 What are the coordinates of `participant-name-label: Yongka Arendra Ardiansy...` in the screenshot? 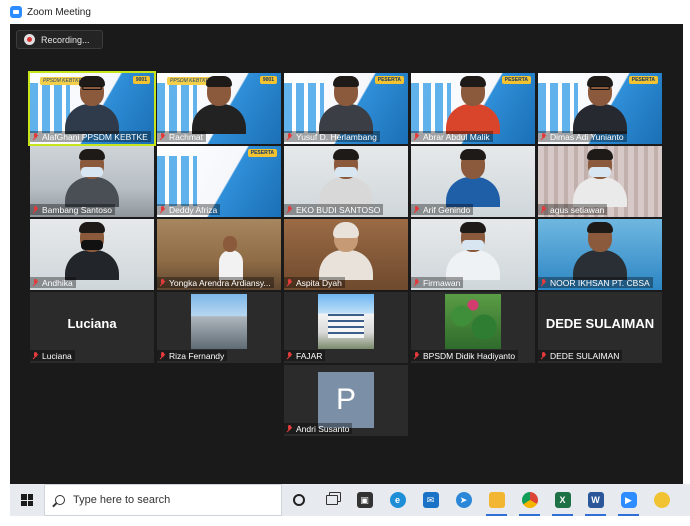 It's located at (215, 282).